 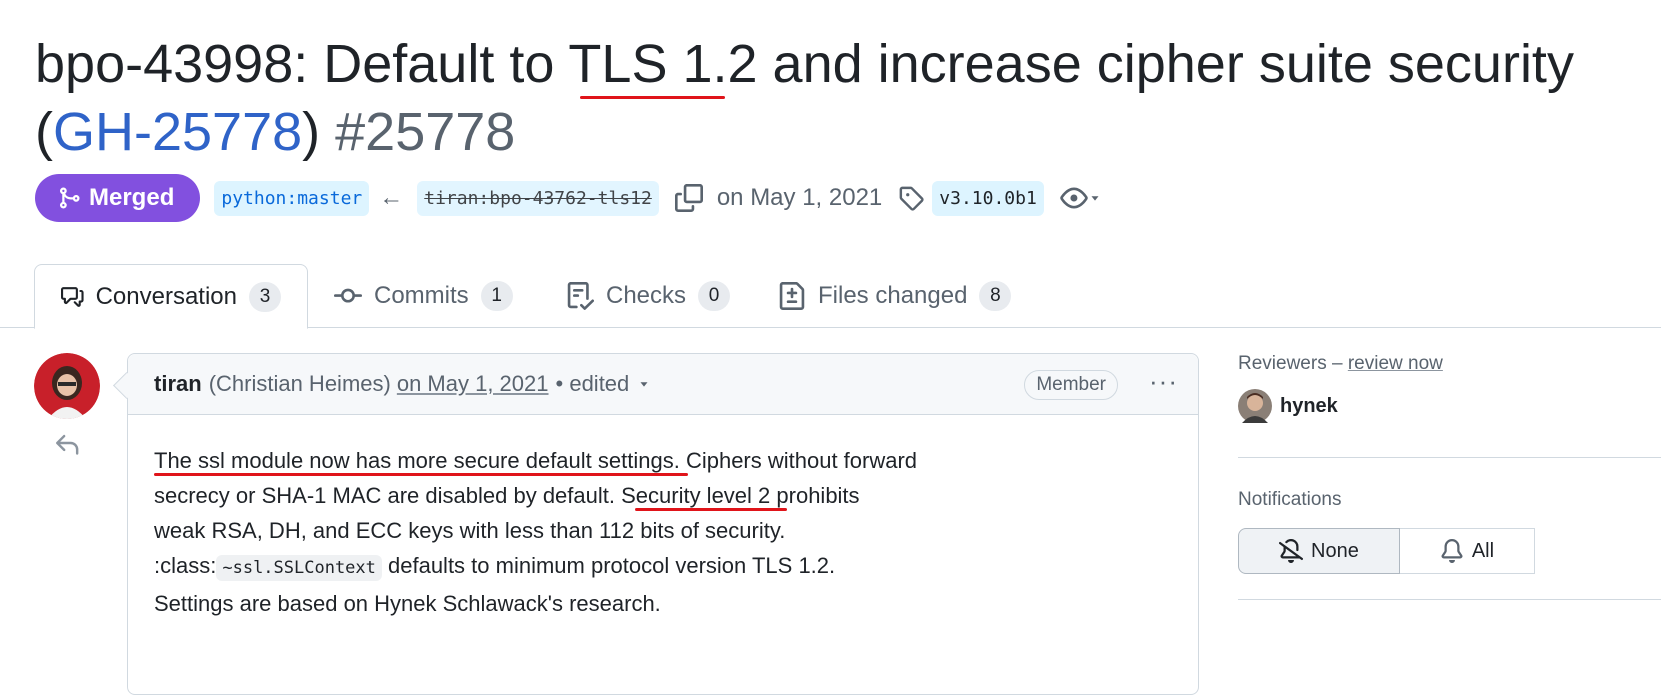 I want to click on reviewer-avatar, so click(x=1255, y=406).